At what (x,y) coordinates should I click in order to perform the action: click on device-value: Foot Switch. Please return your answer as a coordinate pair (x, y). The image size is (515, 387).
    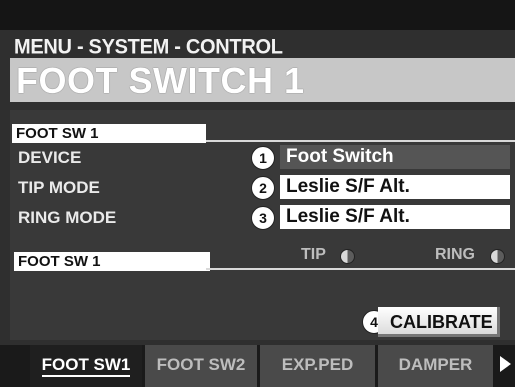
    Looking at the image, I should click on (395, 157).